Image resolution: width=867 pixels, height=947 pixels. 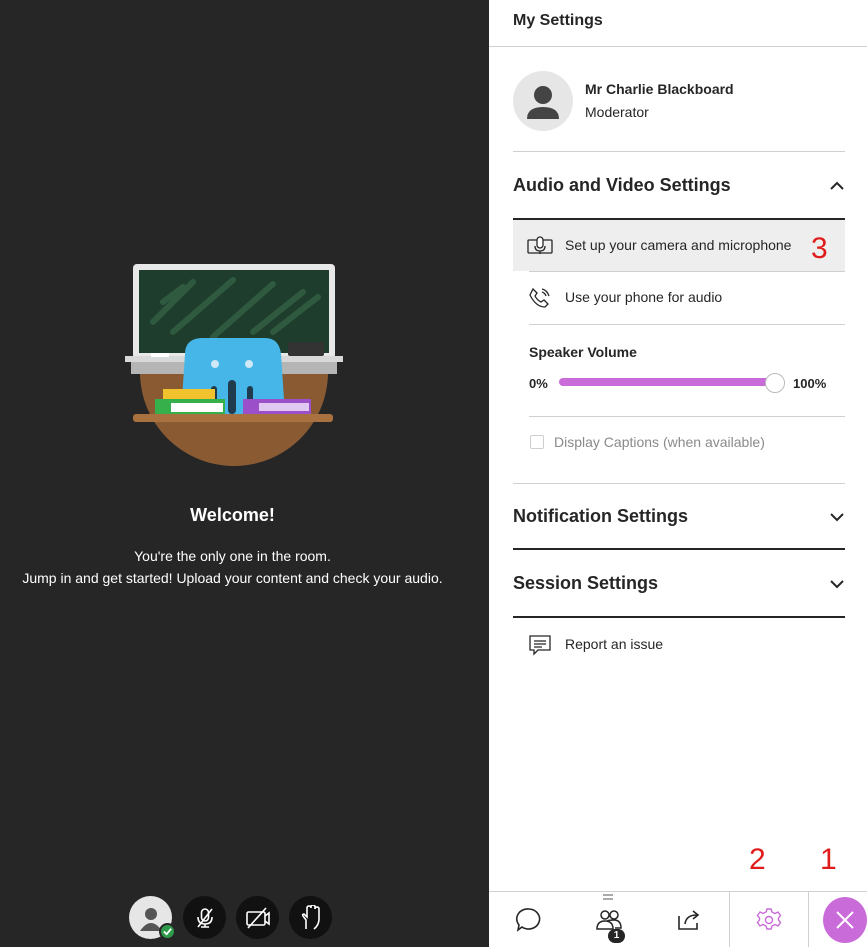 I want to click on raise-hand-icon, so click(x=310, y=917).